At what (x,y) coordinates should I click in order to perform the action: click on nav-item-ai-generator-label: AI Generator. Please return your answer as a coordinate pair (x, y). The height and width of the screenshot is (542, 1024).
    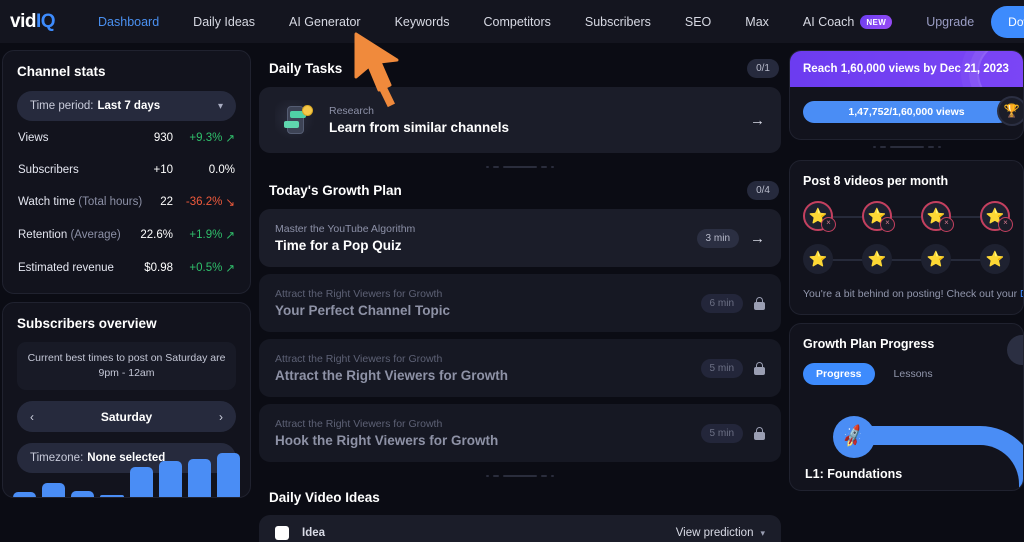
    Looking at the image, I should click on (325, 21).